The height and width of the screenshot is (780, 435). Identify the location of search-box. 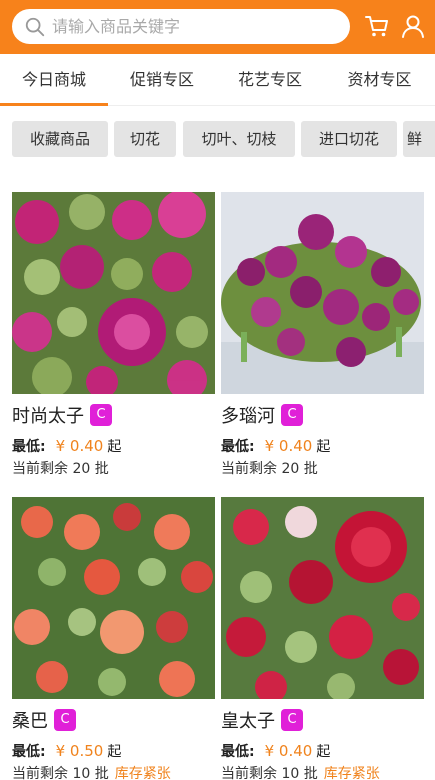
(181, 26).